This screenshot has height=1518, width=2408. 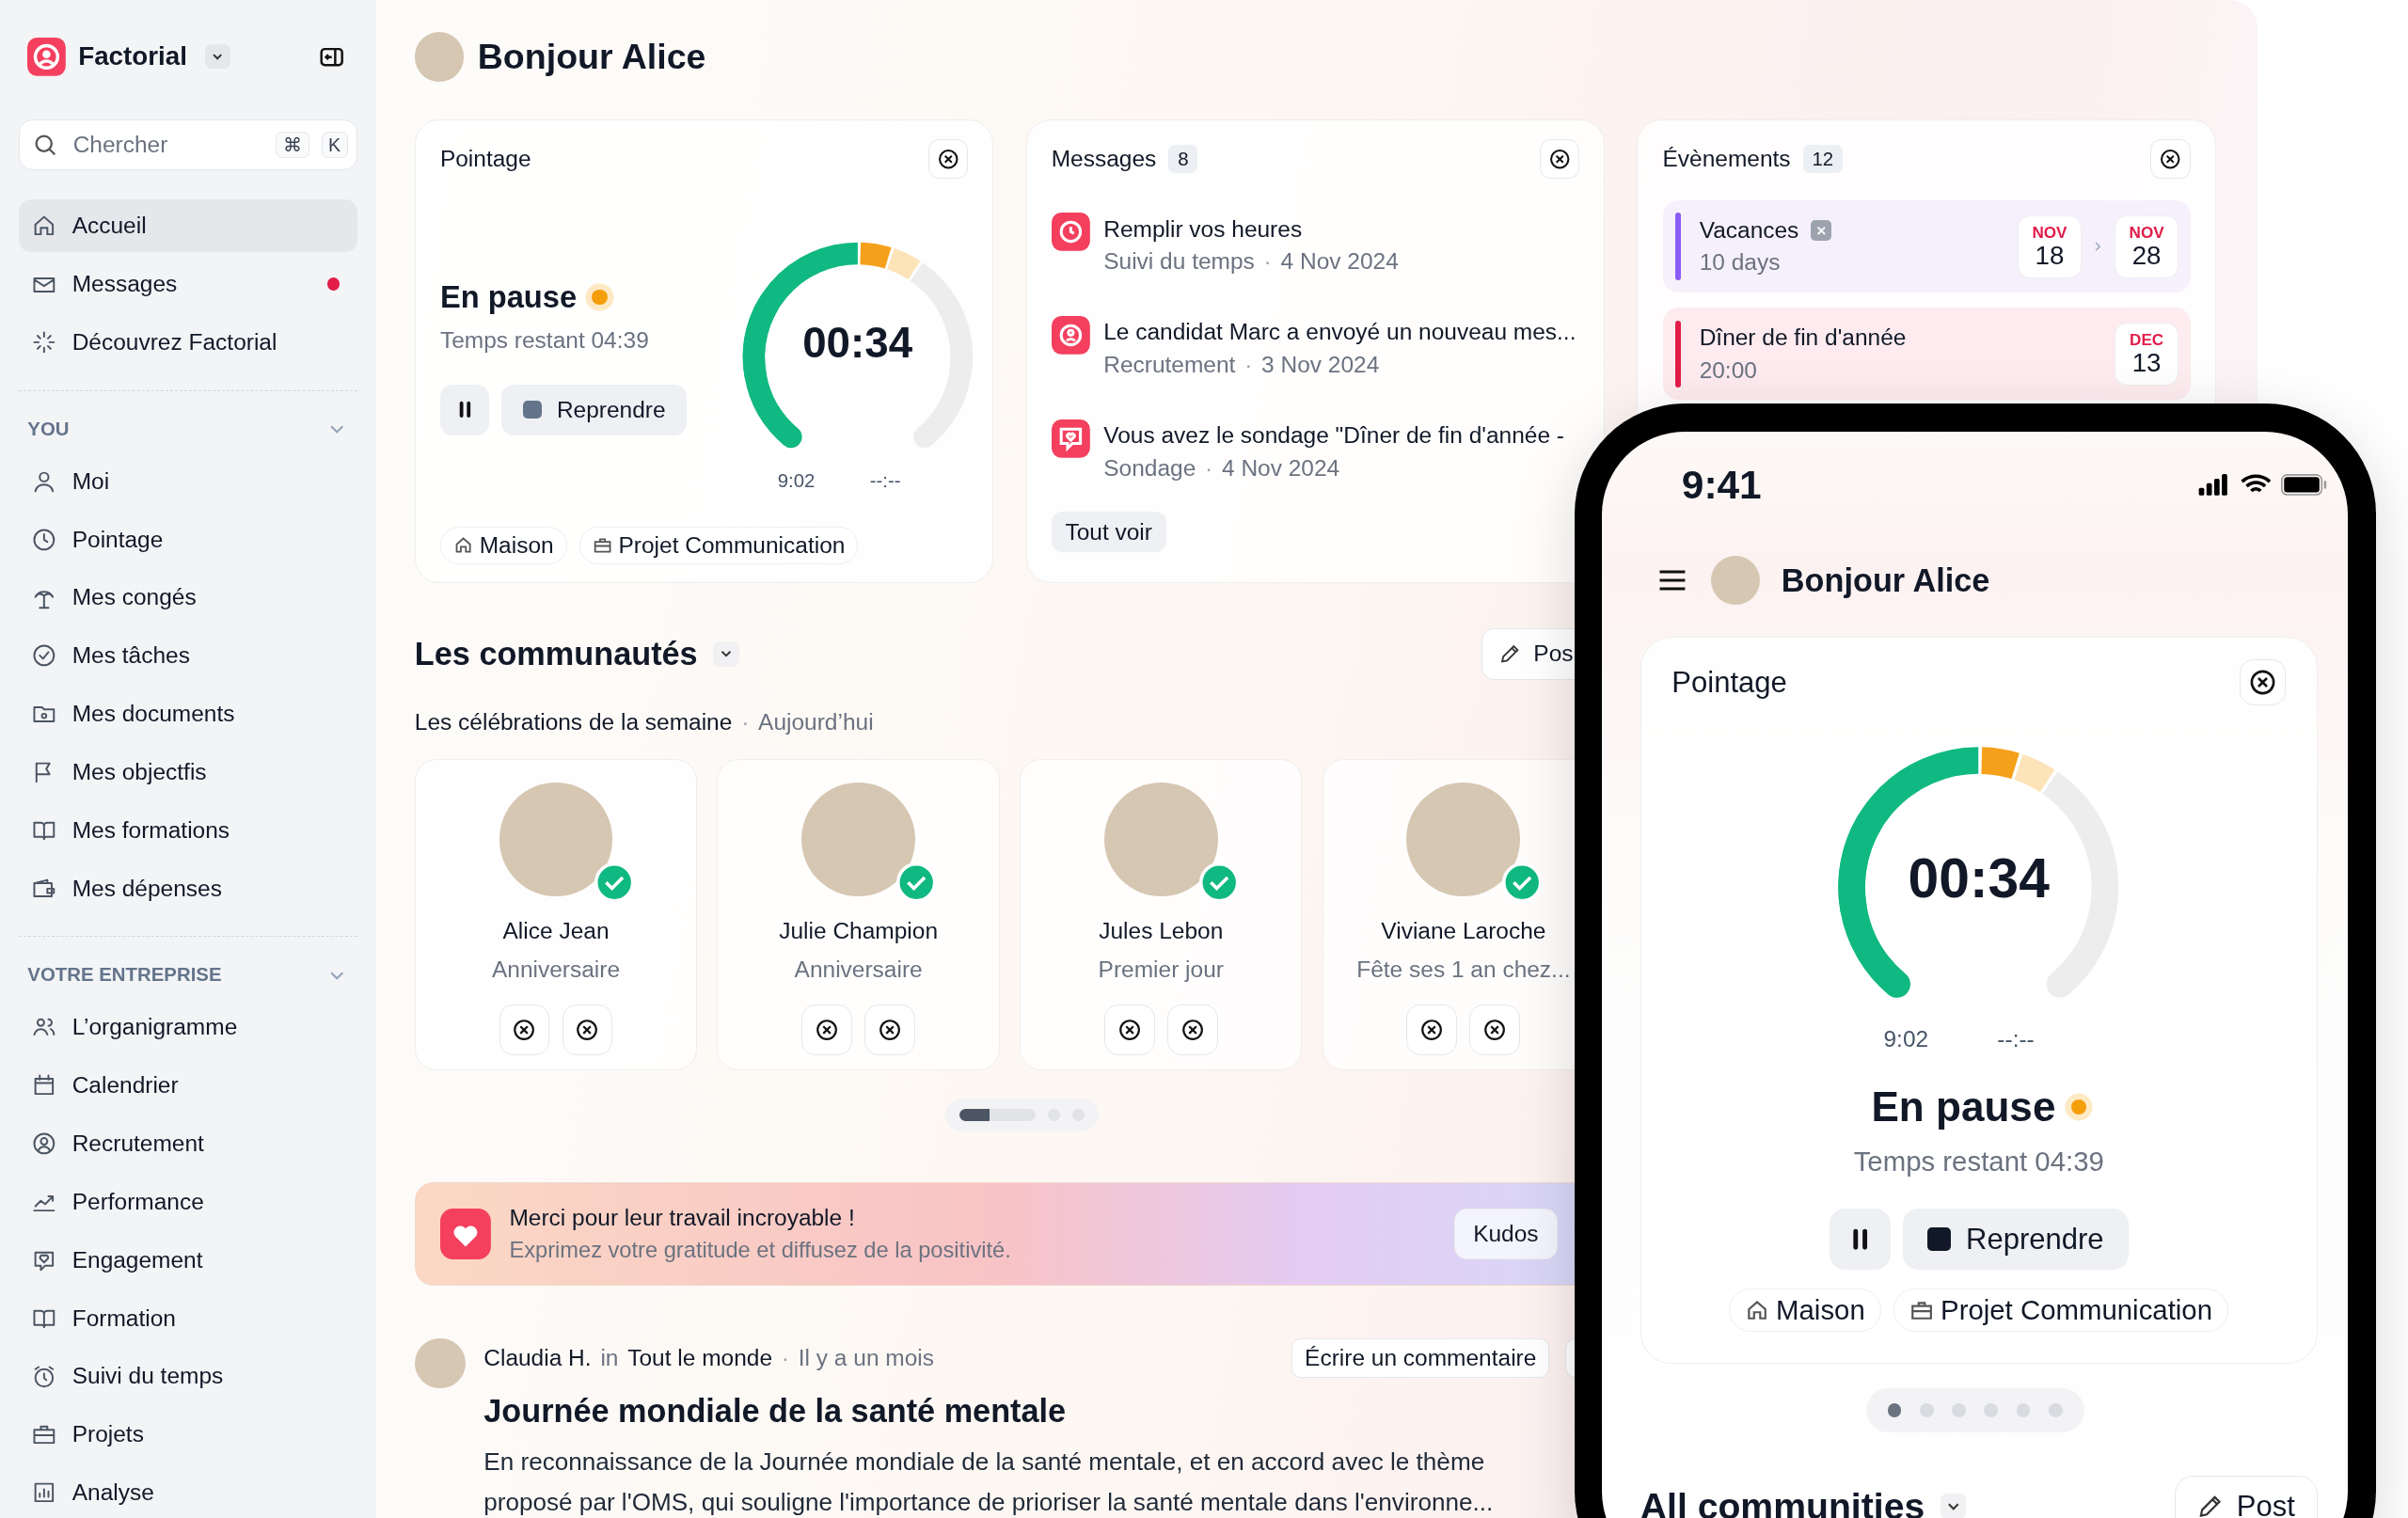 What do you see at coordinates (188, 598) in the screenshot?
I see `sidebar-item: Mes congés` at bounding box center [188, 598].